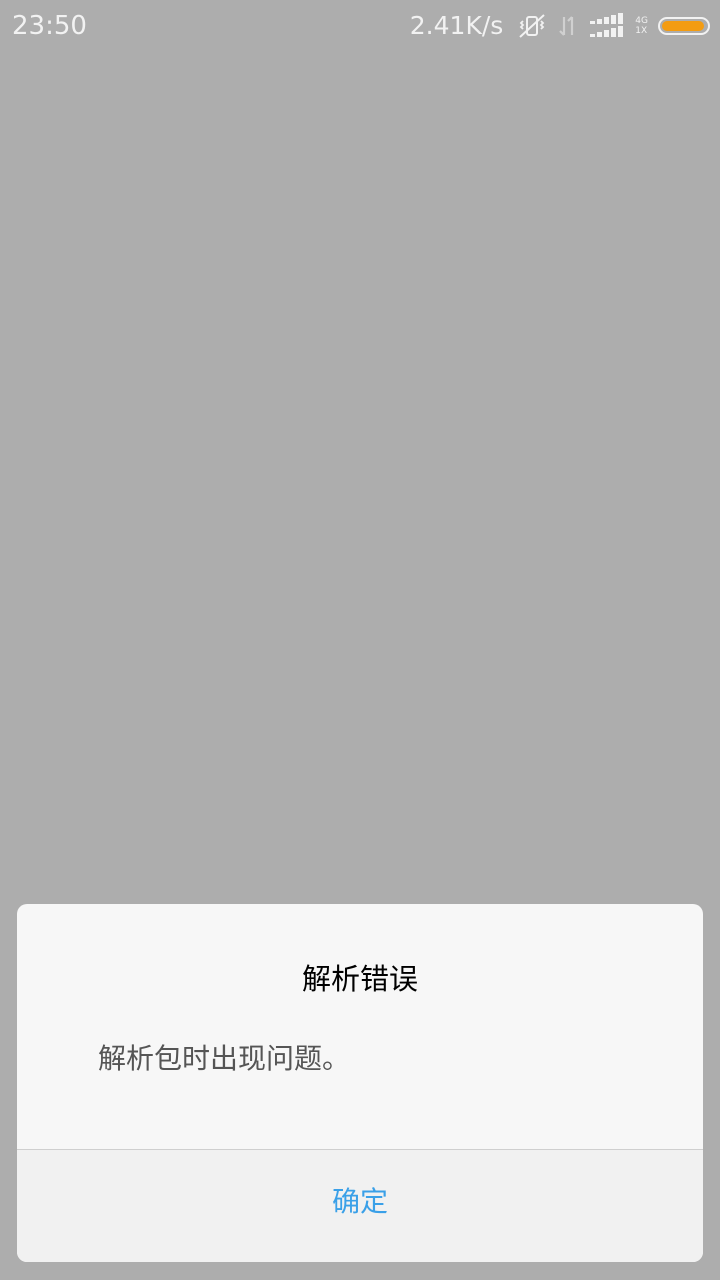 The width and height of the screenshot is (720, 1280). I want to click on network-speed: 2.41K/s, so click(456, 25).